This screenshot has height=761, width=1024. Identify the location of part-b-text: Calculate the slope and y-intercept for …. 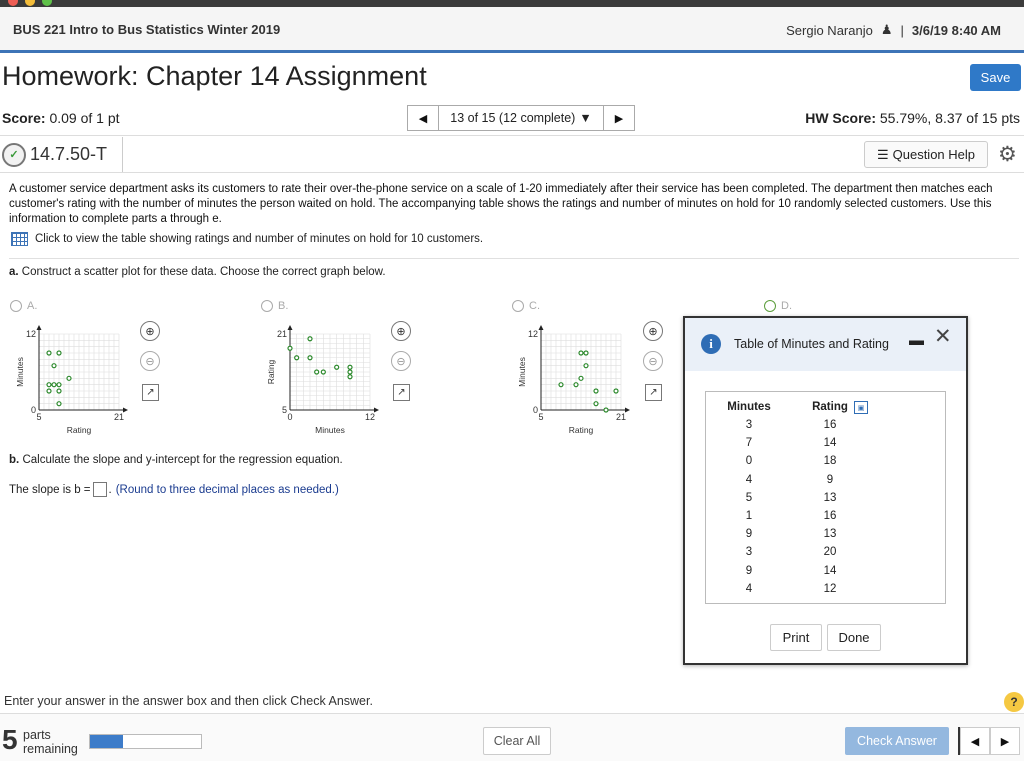
(182, 460).